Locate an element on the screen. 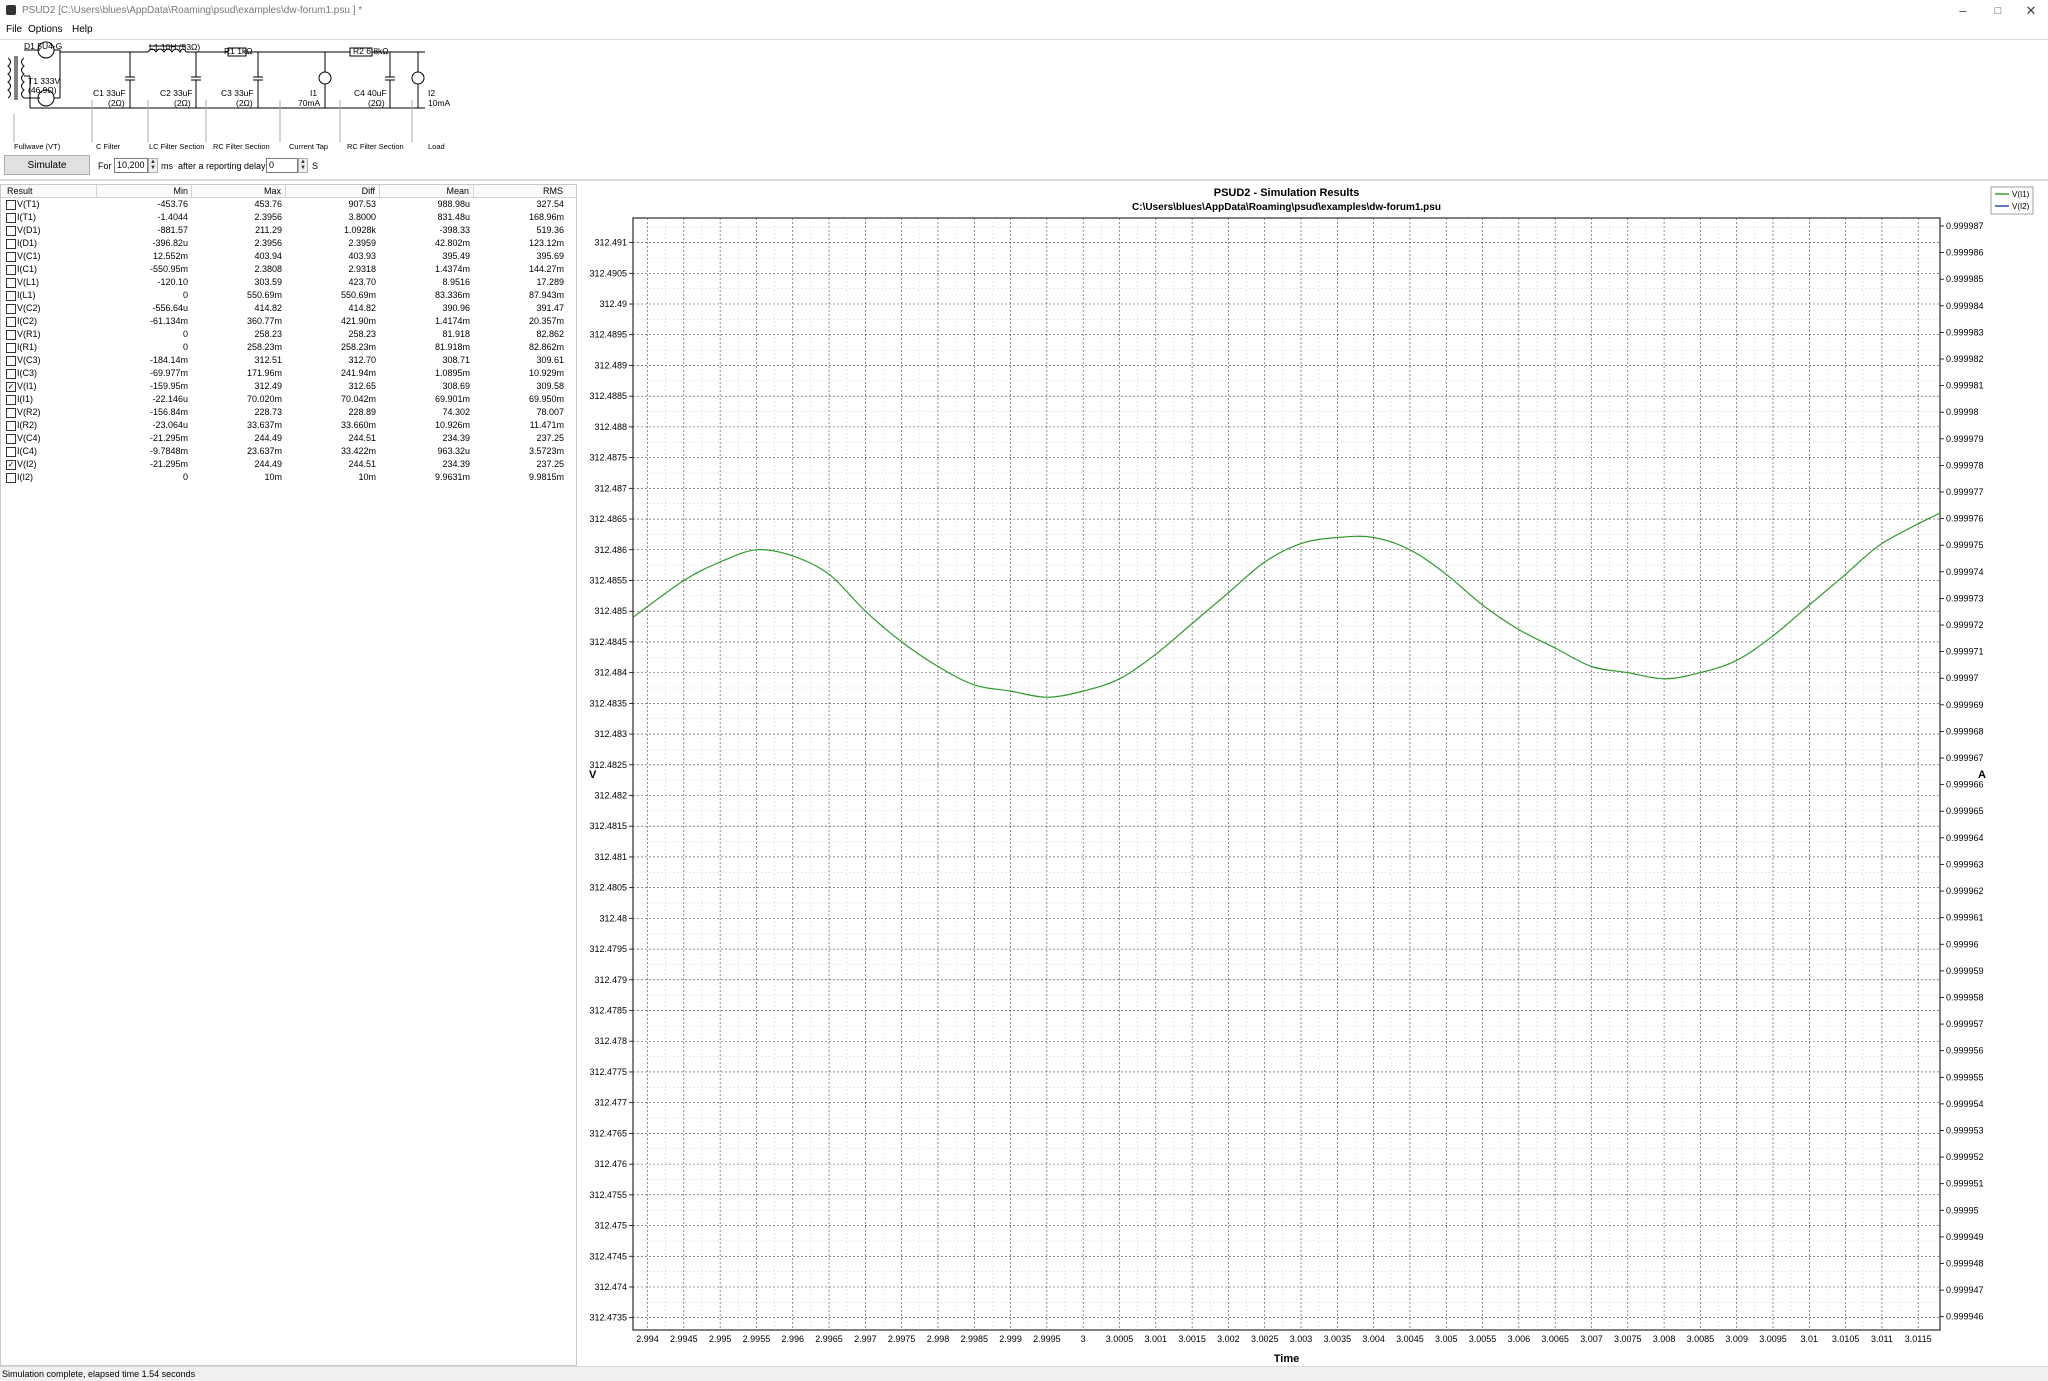 The height and width of the screenshot is (1381, 2048). label-c4: C4 40uF is located at coordinates (370, 93).